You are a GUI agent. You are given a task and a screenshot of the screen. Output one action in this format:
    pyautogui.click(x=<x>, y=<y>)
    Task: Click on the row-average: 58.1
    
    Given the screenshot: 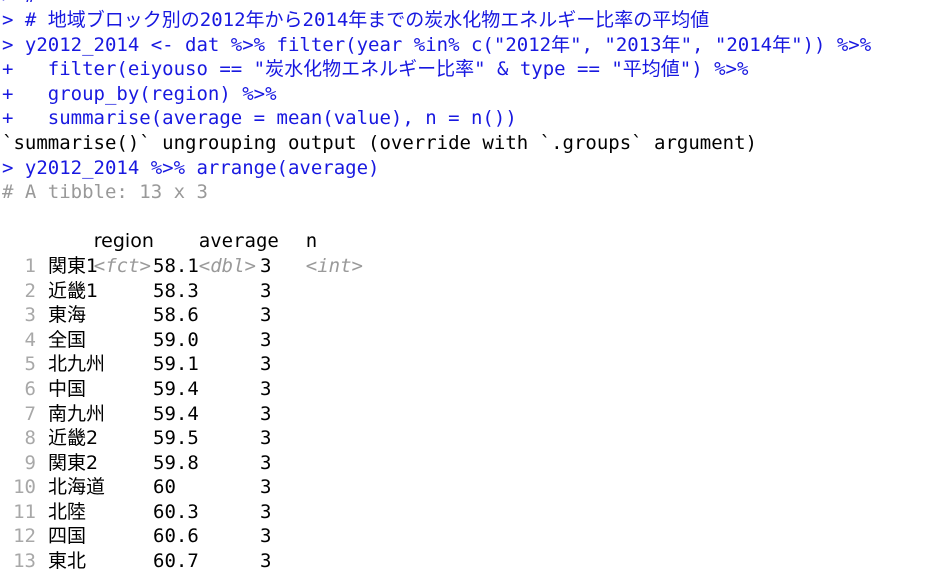 What is the action you would take?
    pyautogui.click(x=176, y=265)
    